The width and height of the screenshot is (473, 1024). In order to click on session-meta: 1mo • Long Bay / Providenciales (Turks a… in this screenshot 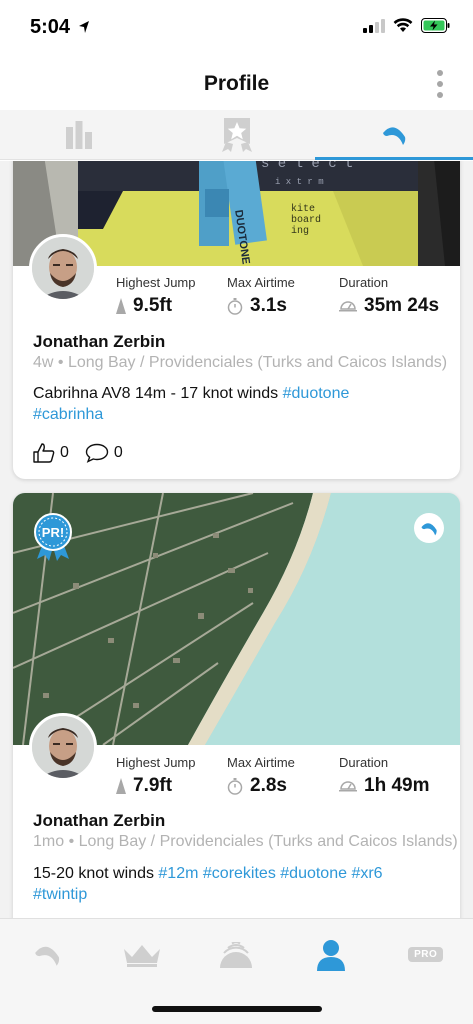, I will do `click(245, 841)`.